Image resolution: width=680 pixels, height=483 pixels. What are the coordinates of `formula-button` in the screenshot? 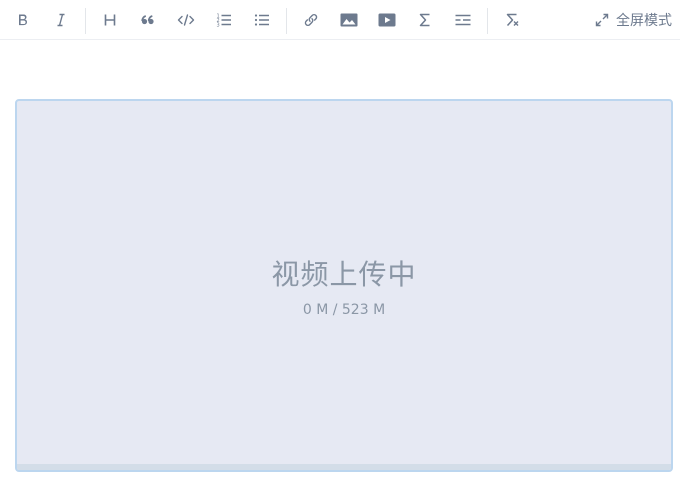 It's located at (425, 20).